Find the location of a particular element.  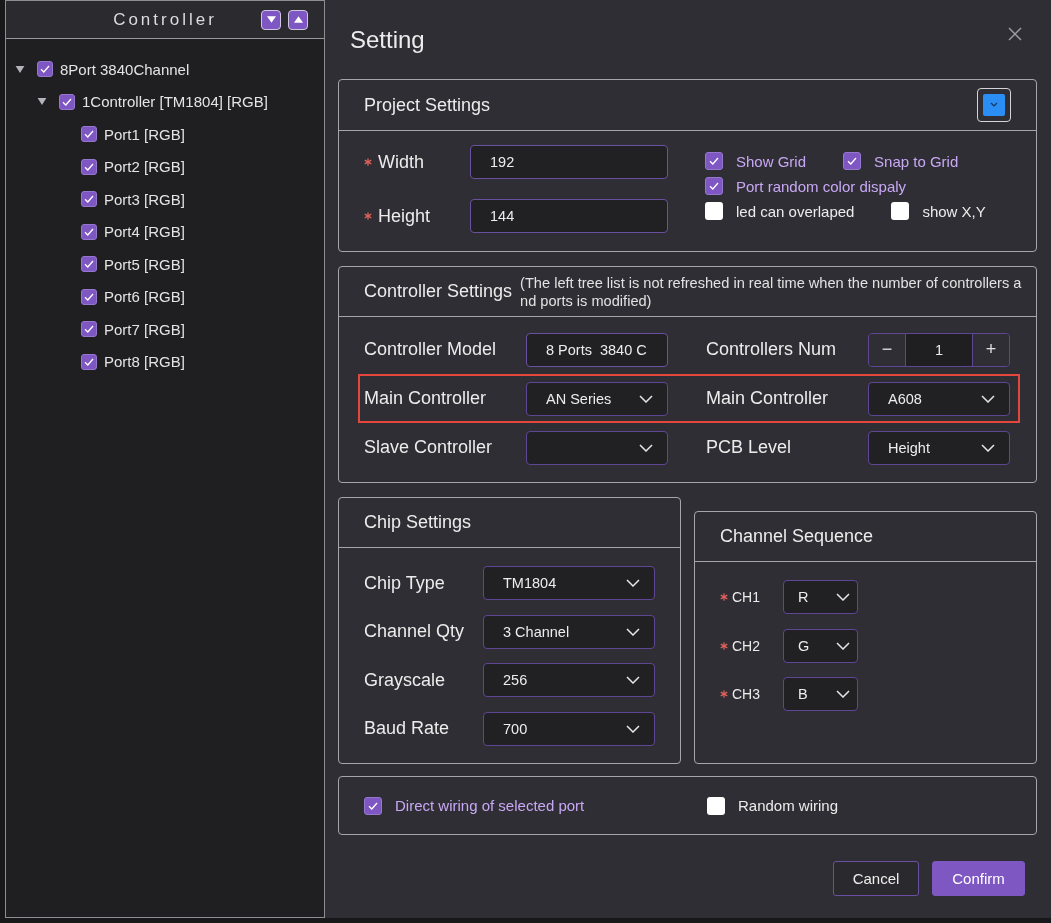

checkbox-label: led can overlaped is located at coordinates (795, 211).